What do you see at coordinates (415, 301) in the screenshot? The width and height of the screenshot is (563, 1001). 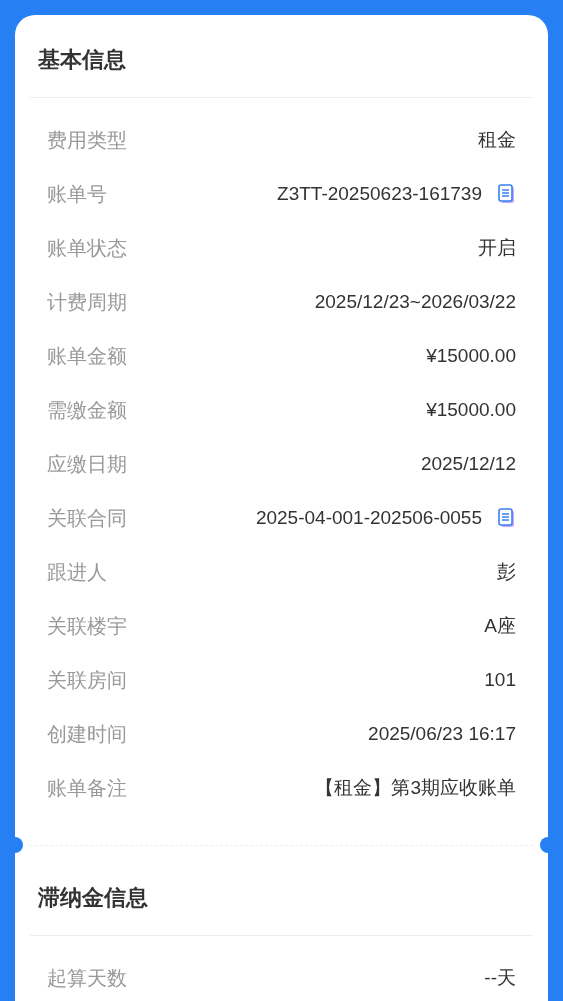 I see `field-value: 2025/12/23~2026/03/22` at bounding box center [415, 301].